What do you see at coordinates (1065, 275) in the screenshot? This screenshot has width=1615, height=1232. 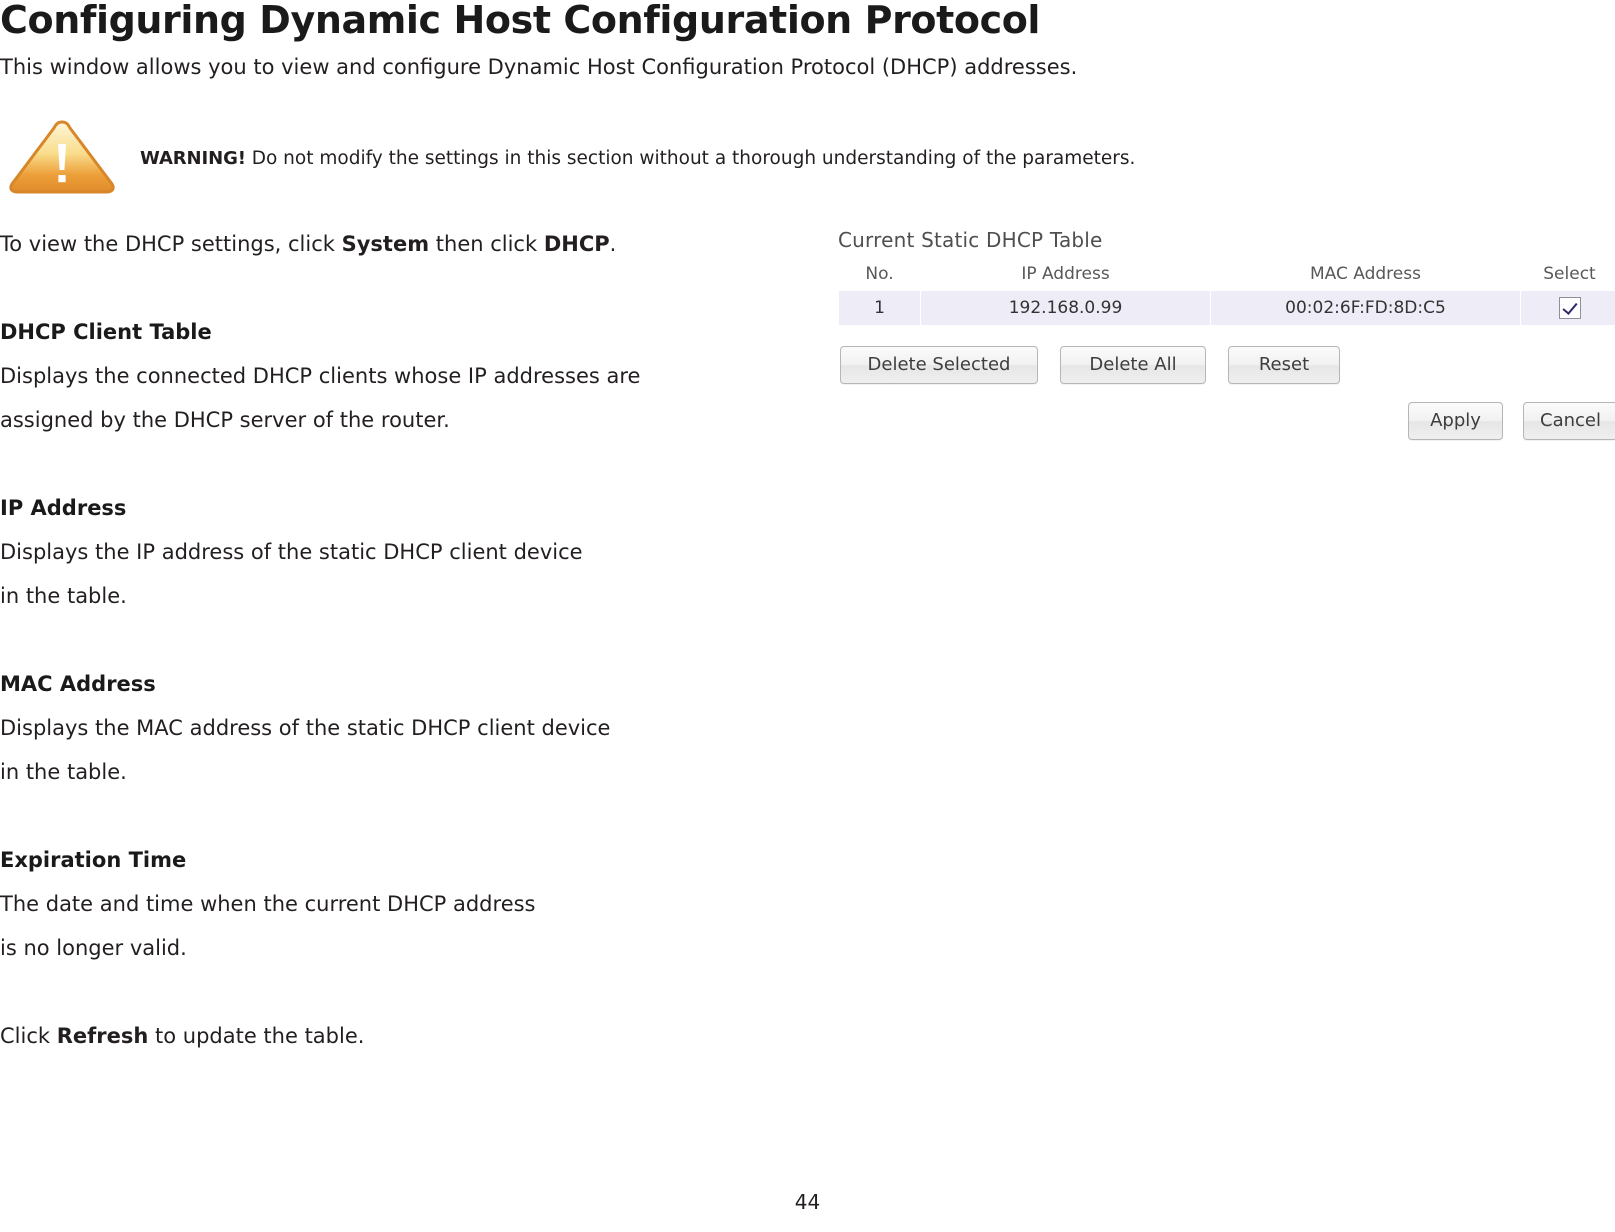 I see `column-header-ip-address: IP Address` at bounding box center [1065, 275].